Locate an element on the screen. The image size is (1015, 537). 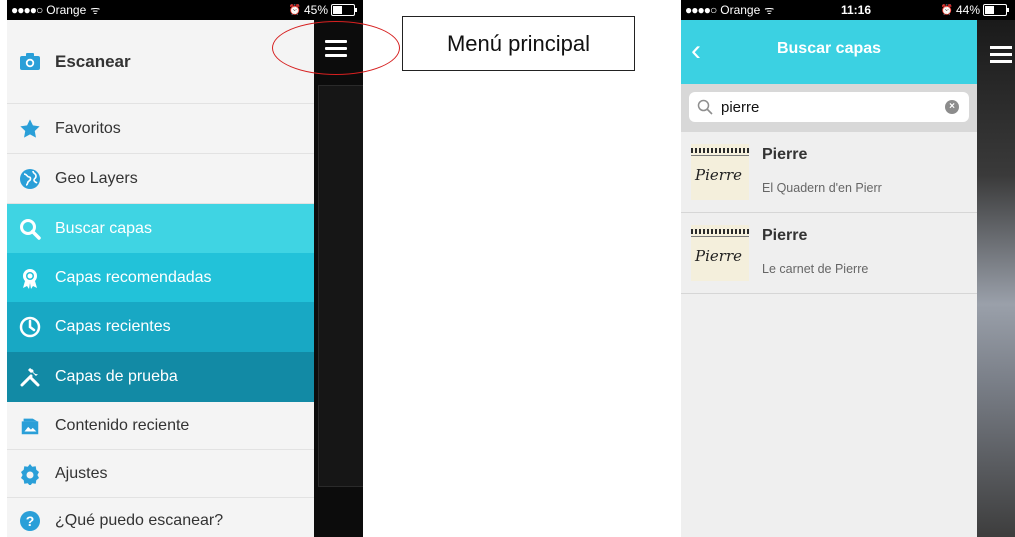
menu-item-label: Contenido reciente is located at coordinates (122, 425).